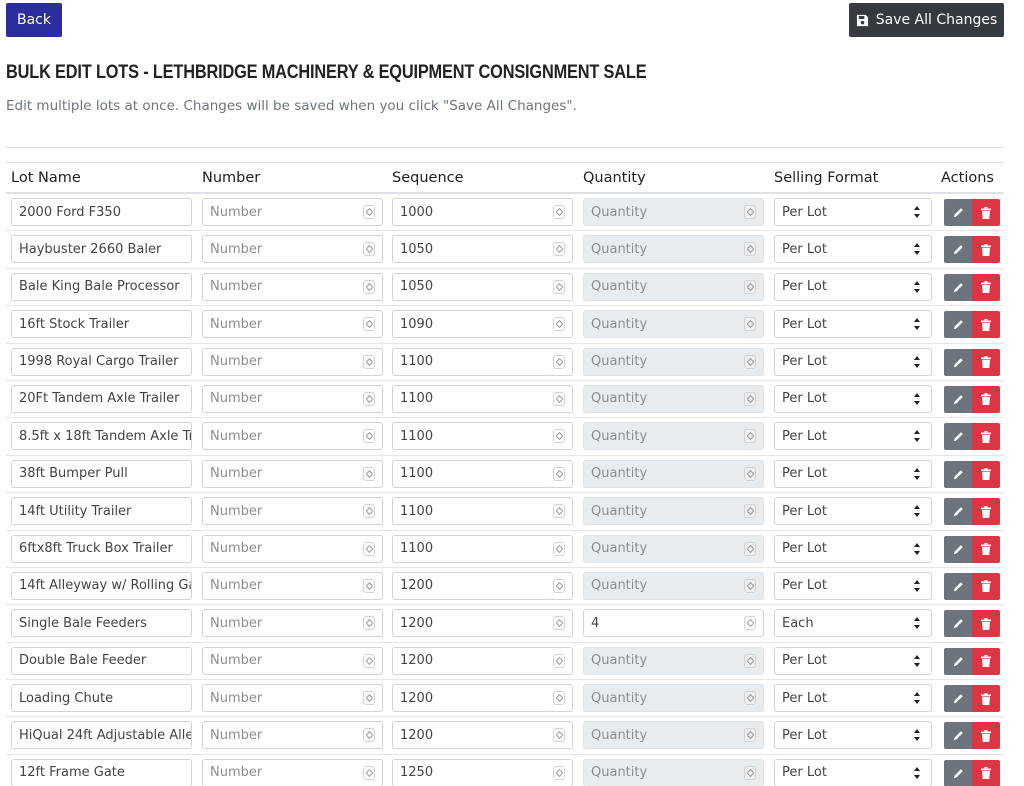 Image resolution: width=1024 pixels, height=786 pixels. I want to click on lot-name-input: HiQual 24ft Adjustable Alleyway, so click(101, 735).